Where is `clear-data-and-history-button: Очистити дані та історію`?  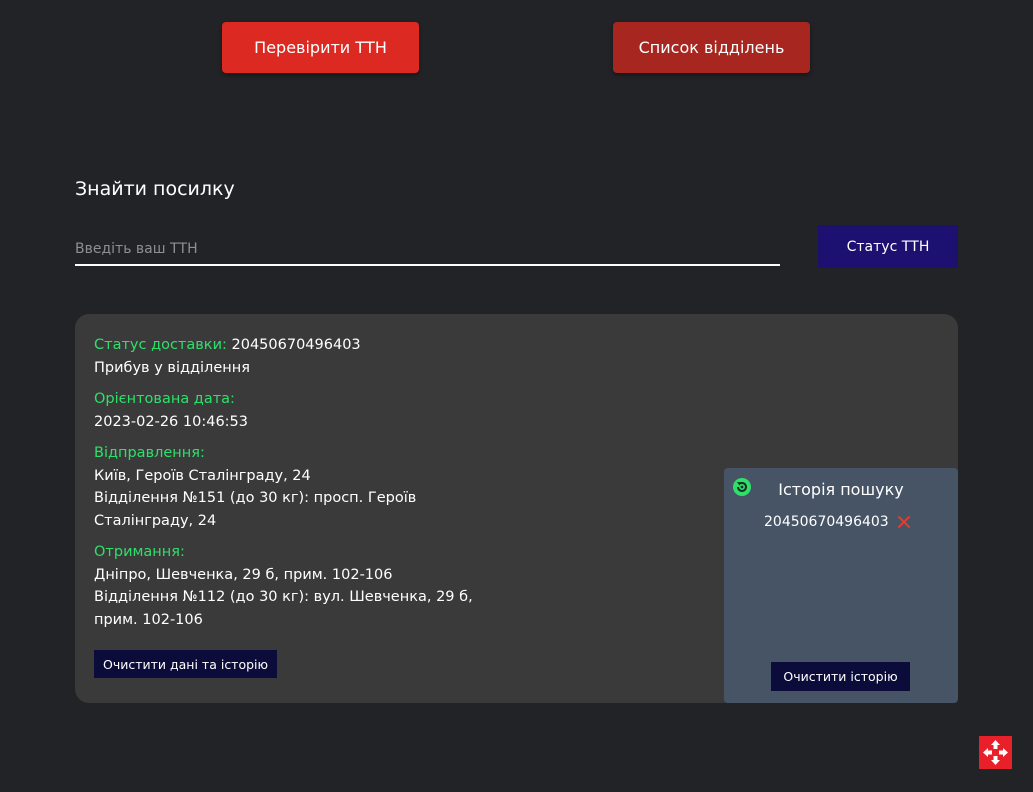 clear-data-and-history-button: Очистити дані та історію is located at coordinates (186, 664).